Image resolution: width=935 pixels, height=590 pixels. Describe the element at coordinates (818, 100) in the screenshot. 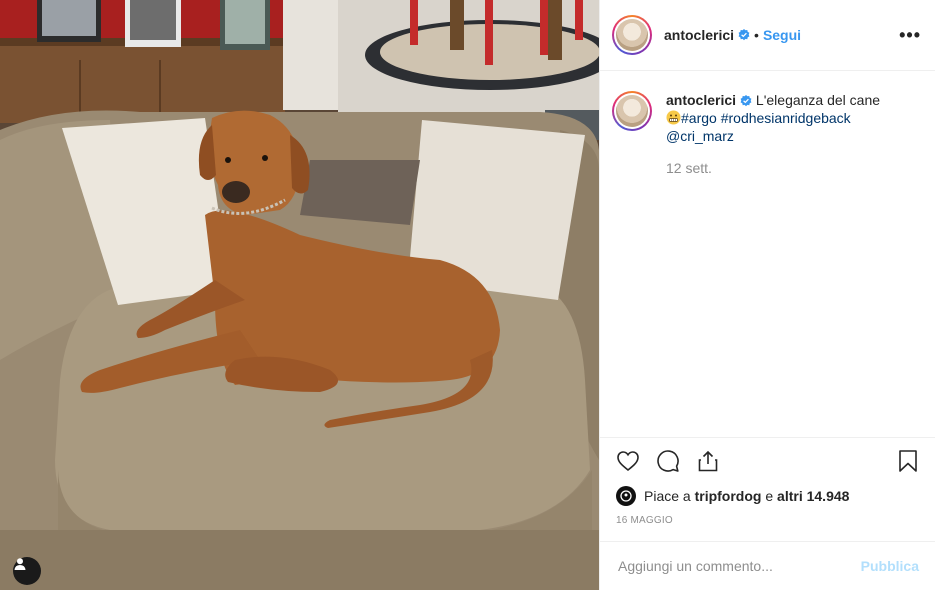

I see `caption-text: L'eleganza del cane` at that location.